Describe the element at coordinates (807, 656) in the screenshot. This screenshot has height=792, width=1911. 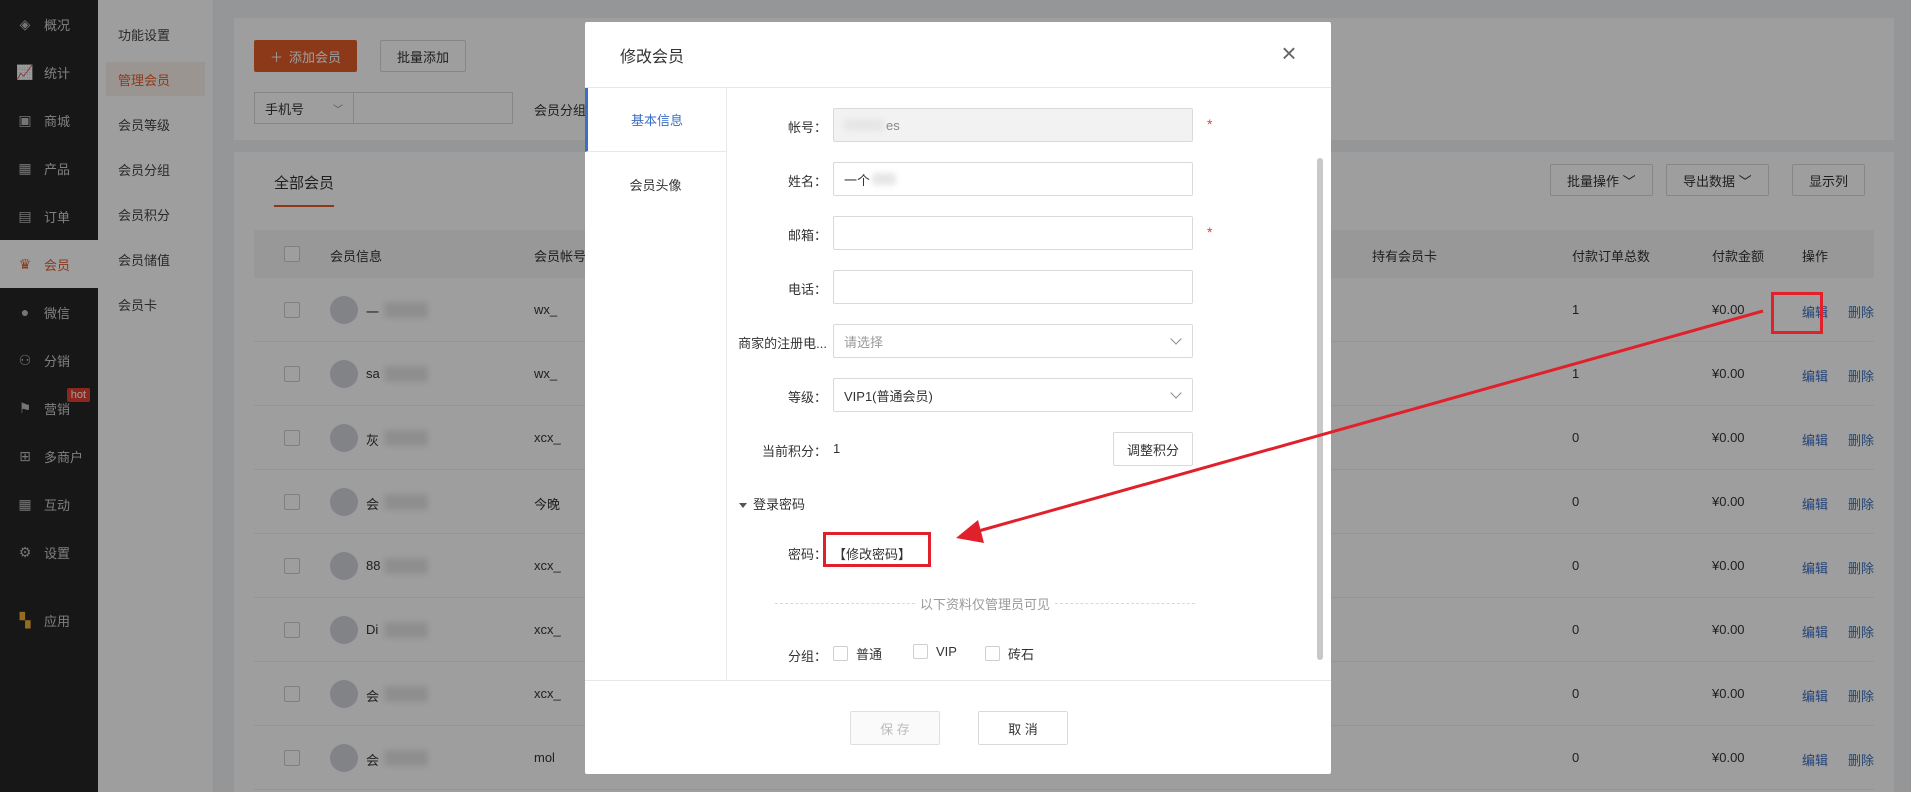
I see `group-label: 分组：` at that location.